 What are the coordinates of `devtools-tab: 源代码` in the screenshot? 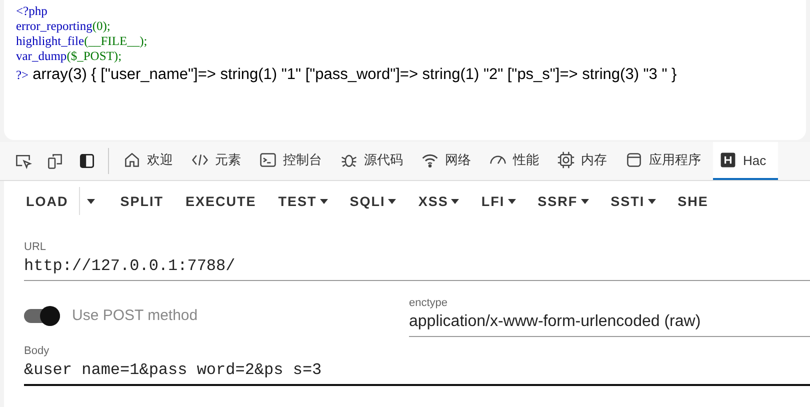 It's located at (374, 161).